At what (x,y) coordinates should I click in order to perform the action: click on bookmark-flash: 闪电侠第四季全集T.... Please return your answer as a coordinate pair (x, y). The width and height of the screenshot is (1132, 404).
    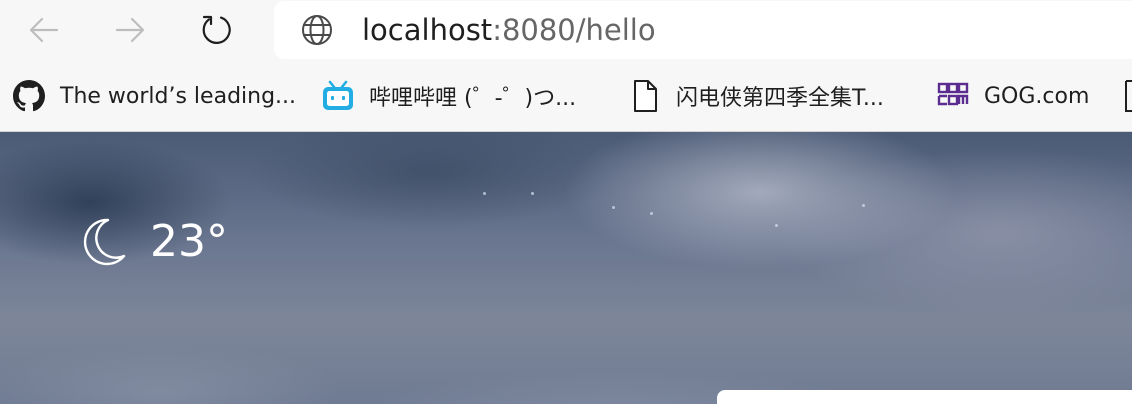
    Looking at the image, I should click on (756, 96).